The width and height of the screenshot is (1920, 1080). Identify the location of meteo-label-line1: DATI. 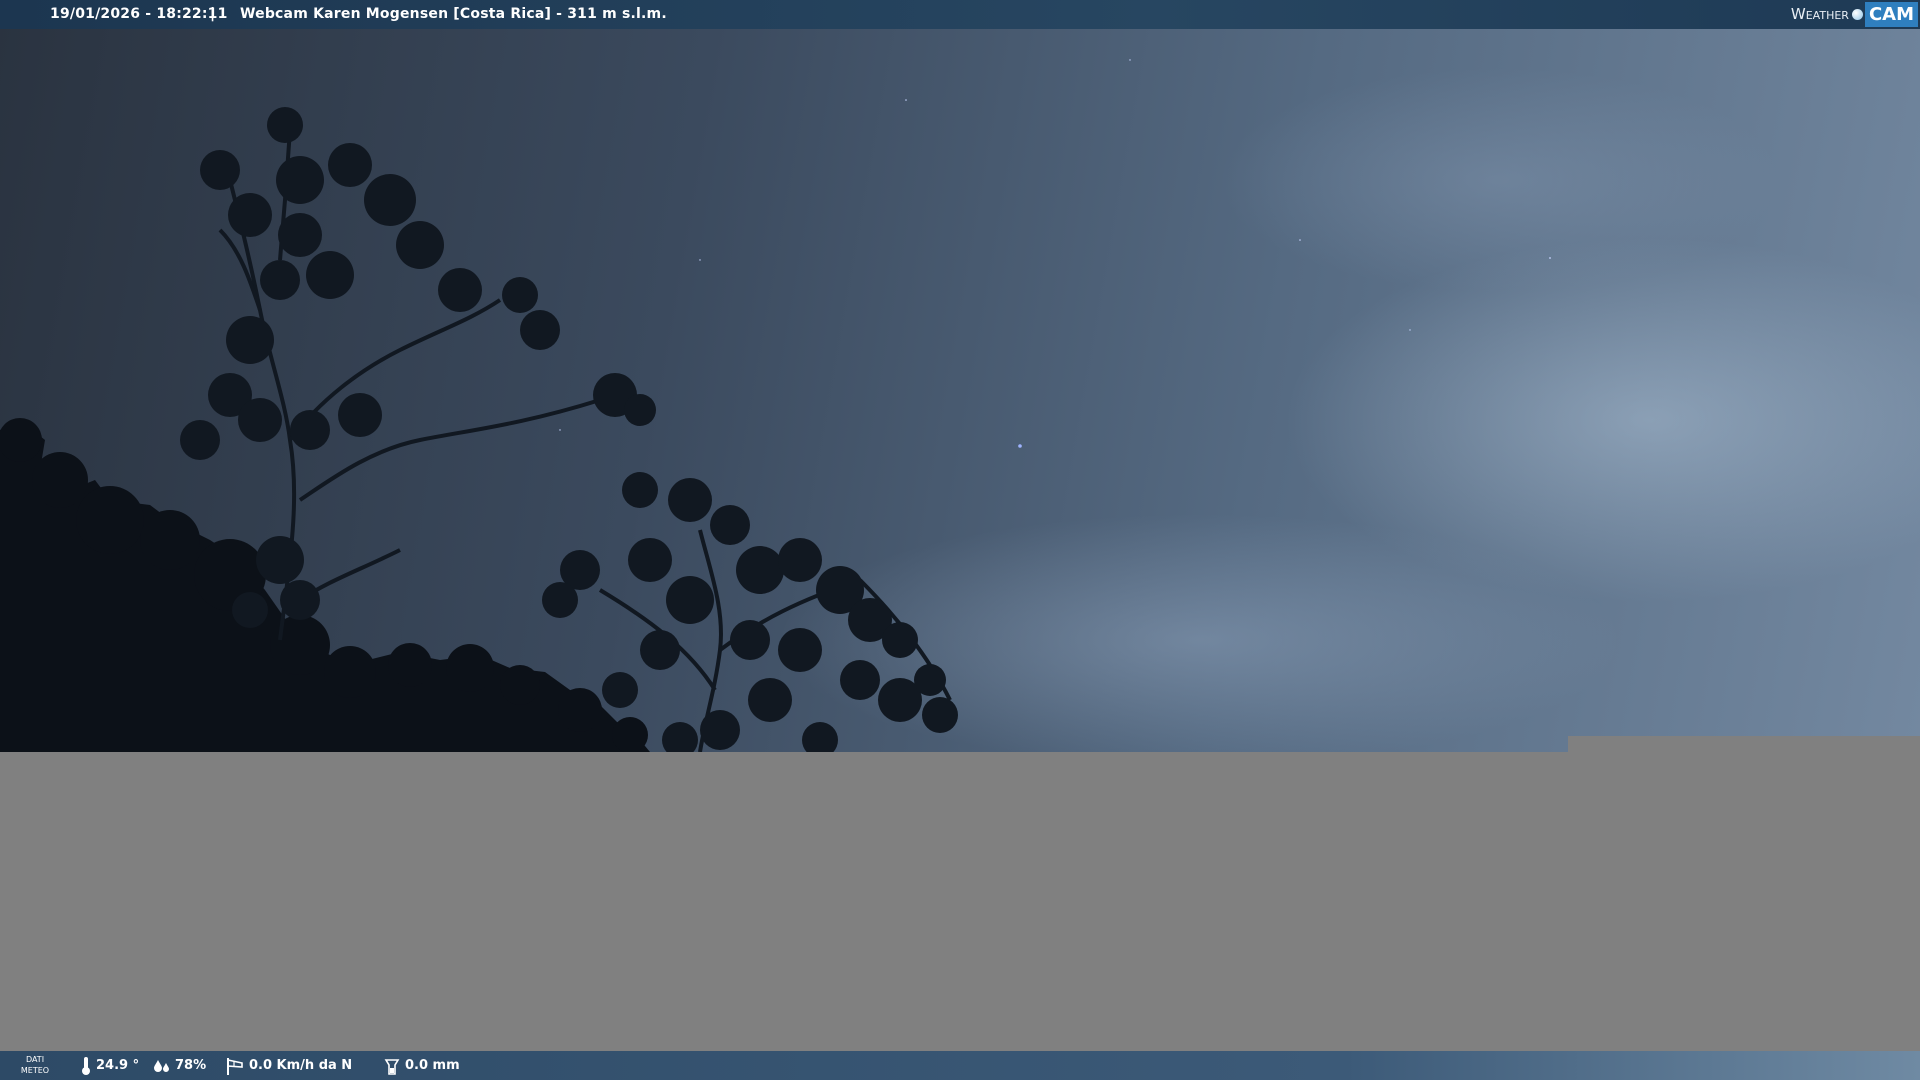
(35, 1059).